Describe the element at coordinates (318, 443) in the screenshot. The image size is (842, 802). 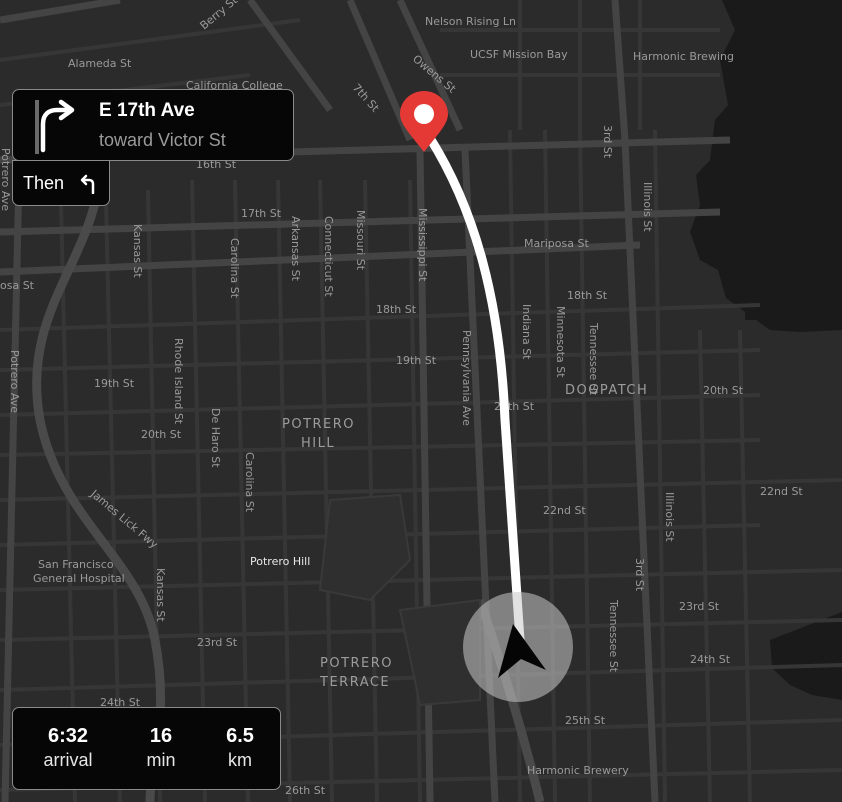
I see `area-potrero-hill-line2: HILL` at that location.